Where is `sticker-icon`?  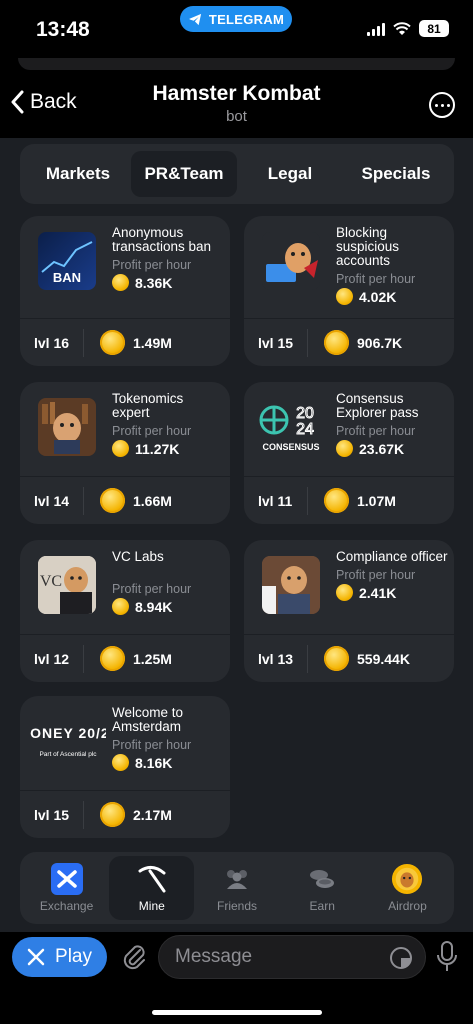 sticker-icon is located at coordinates (401, 958).